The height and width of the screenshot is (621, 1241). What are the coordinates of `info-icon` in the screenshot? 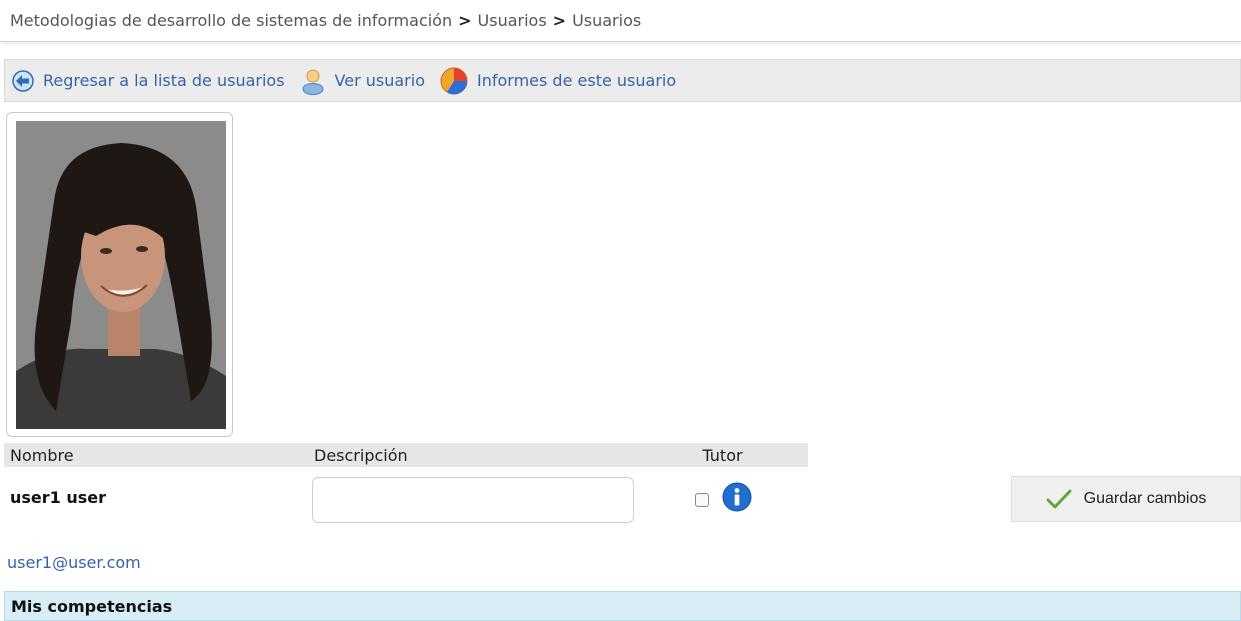 It's located at (737, 497).